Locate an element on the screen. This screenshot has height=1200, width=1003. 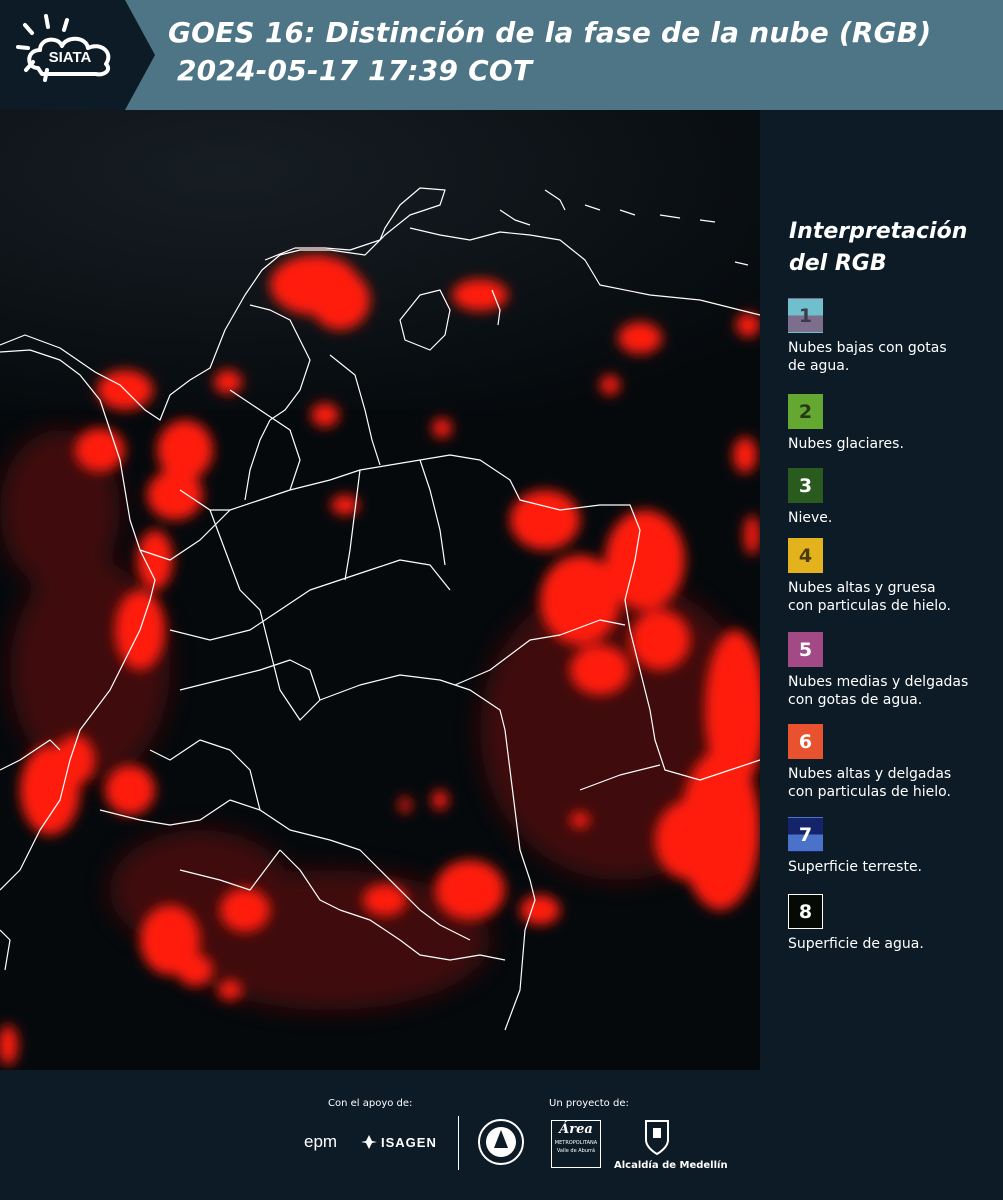
legend-swatch-4: 4 is located at coordinates (805, 555).